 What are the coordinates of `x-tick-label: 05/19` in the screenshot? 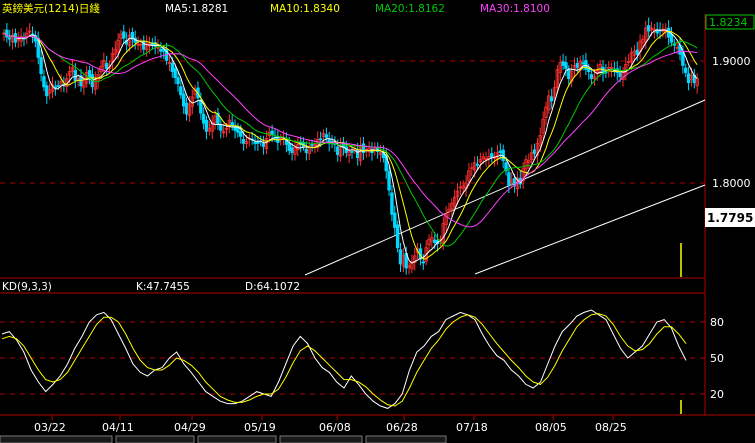 It's located at (260, 427).